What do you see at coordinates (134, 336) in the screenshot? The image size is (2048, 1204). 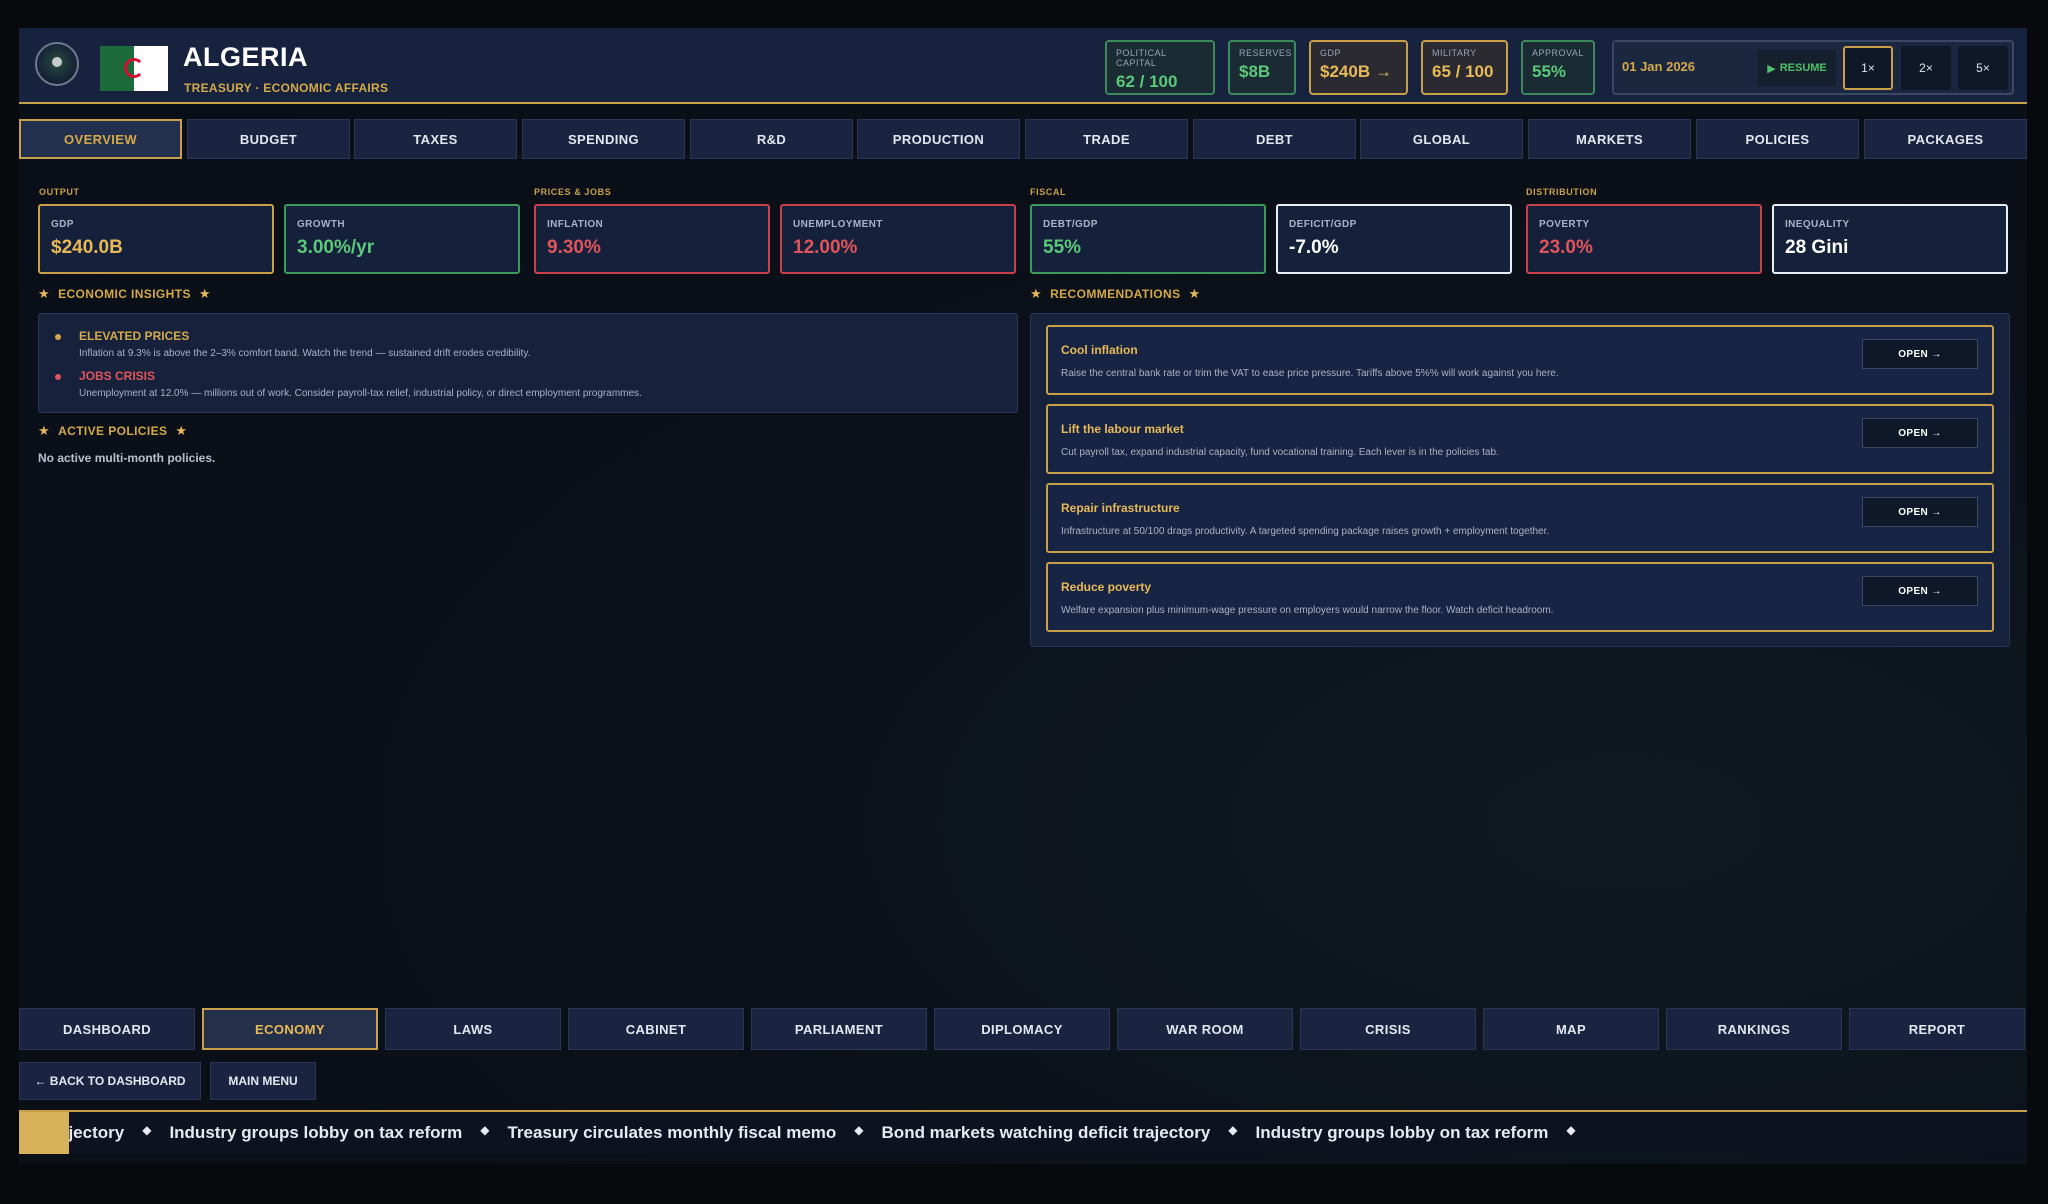 I see `insight-title: ELEVATED PRICES` at bounding box center [134, 336].